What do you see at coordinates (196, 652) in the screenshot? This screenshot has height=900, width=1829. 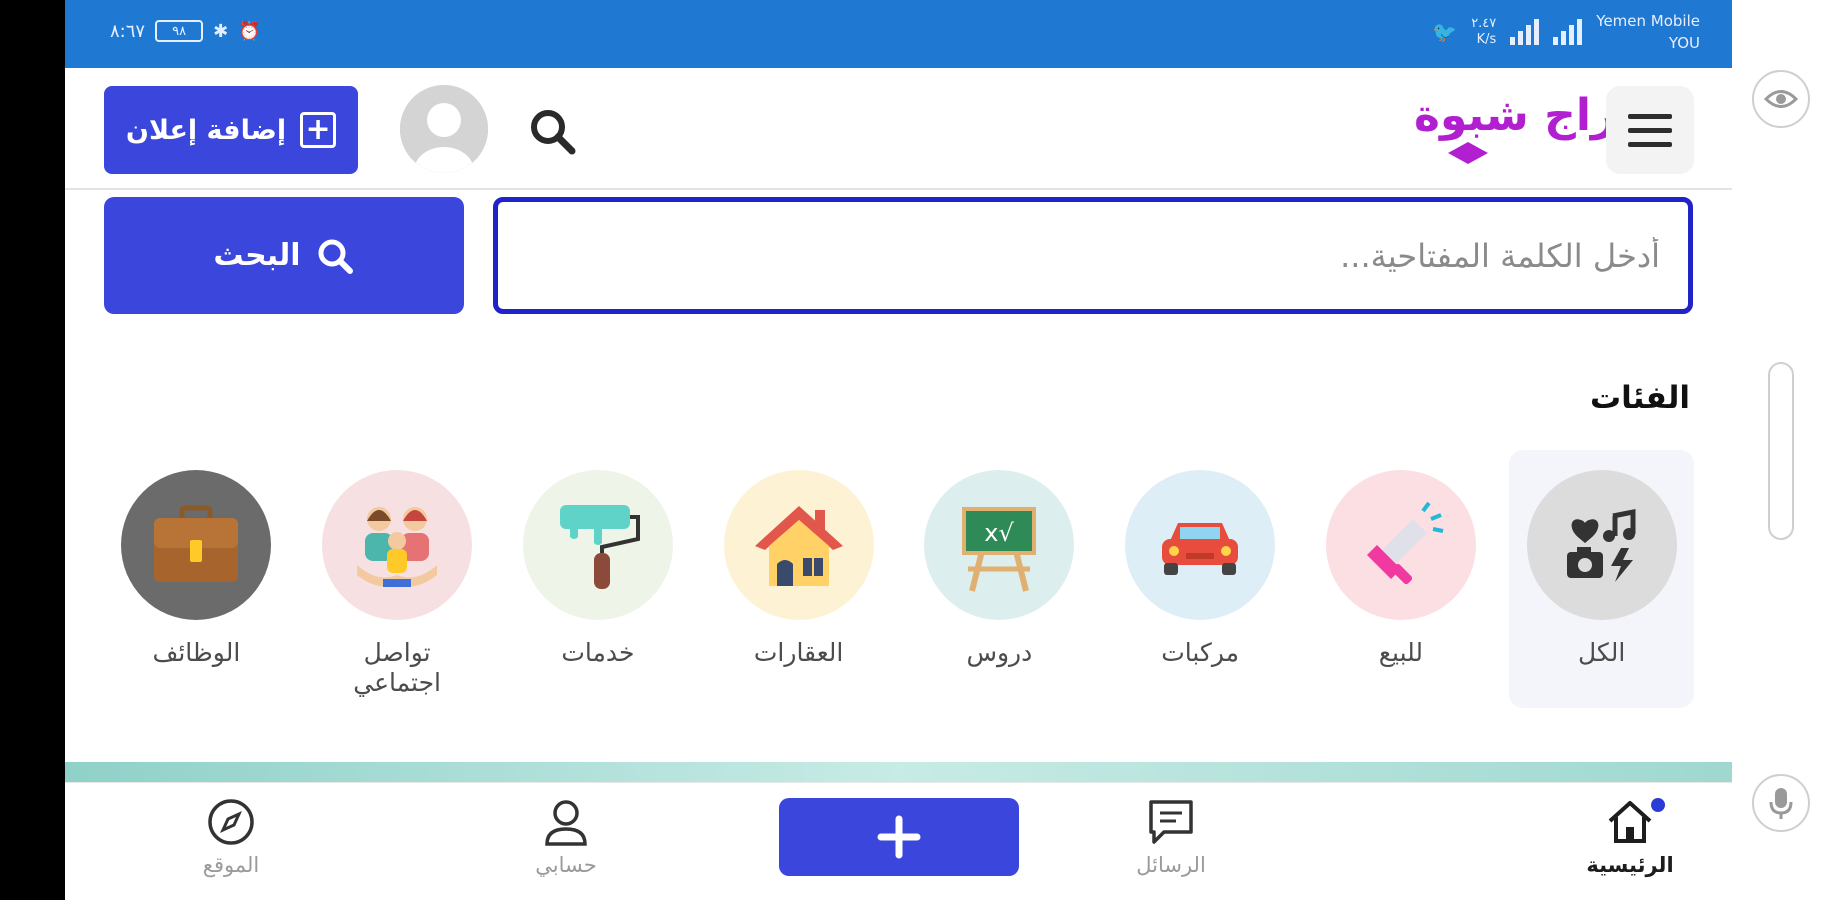 I see `category-label: الوظائف` at bounding box center [196, 652].